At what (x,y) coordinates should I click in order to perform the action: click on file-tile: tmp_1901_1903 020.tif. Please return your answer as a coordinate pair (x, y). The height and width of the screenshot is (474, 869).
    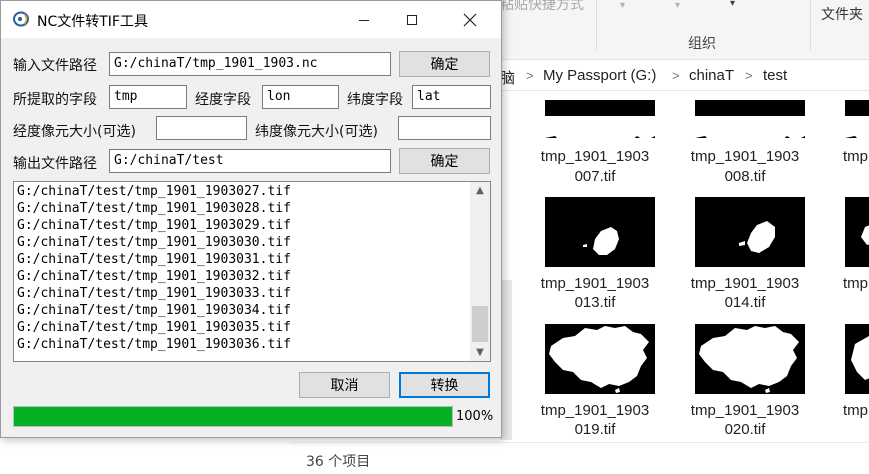
    Looking at the image, I should click on (745, 383).